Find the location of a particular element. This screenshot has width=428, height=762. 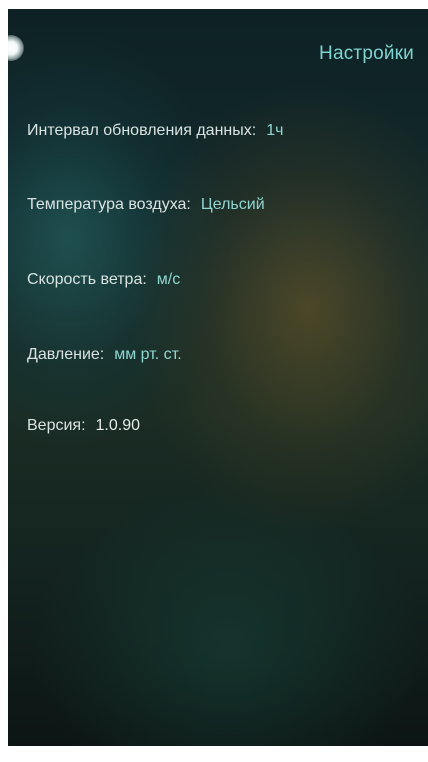

wind-speed-unit-value: м/с is located at coordinates (168, 279).